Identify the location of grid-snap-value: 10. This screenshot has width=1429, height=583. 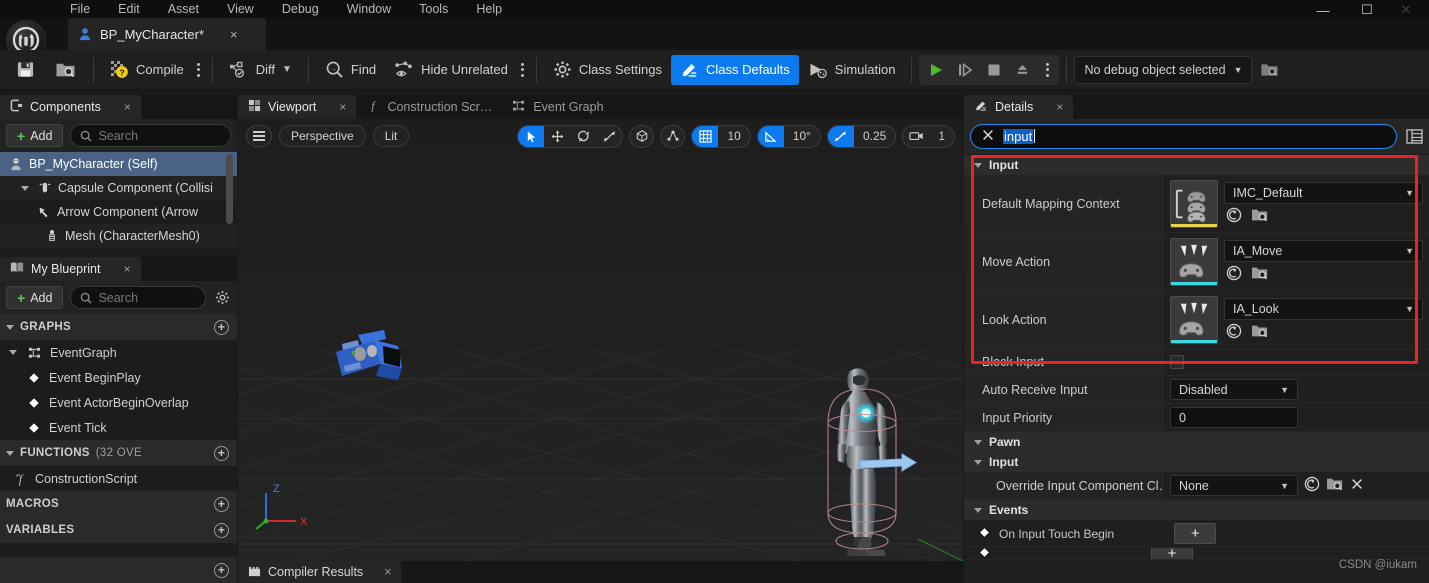
(733, 136).